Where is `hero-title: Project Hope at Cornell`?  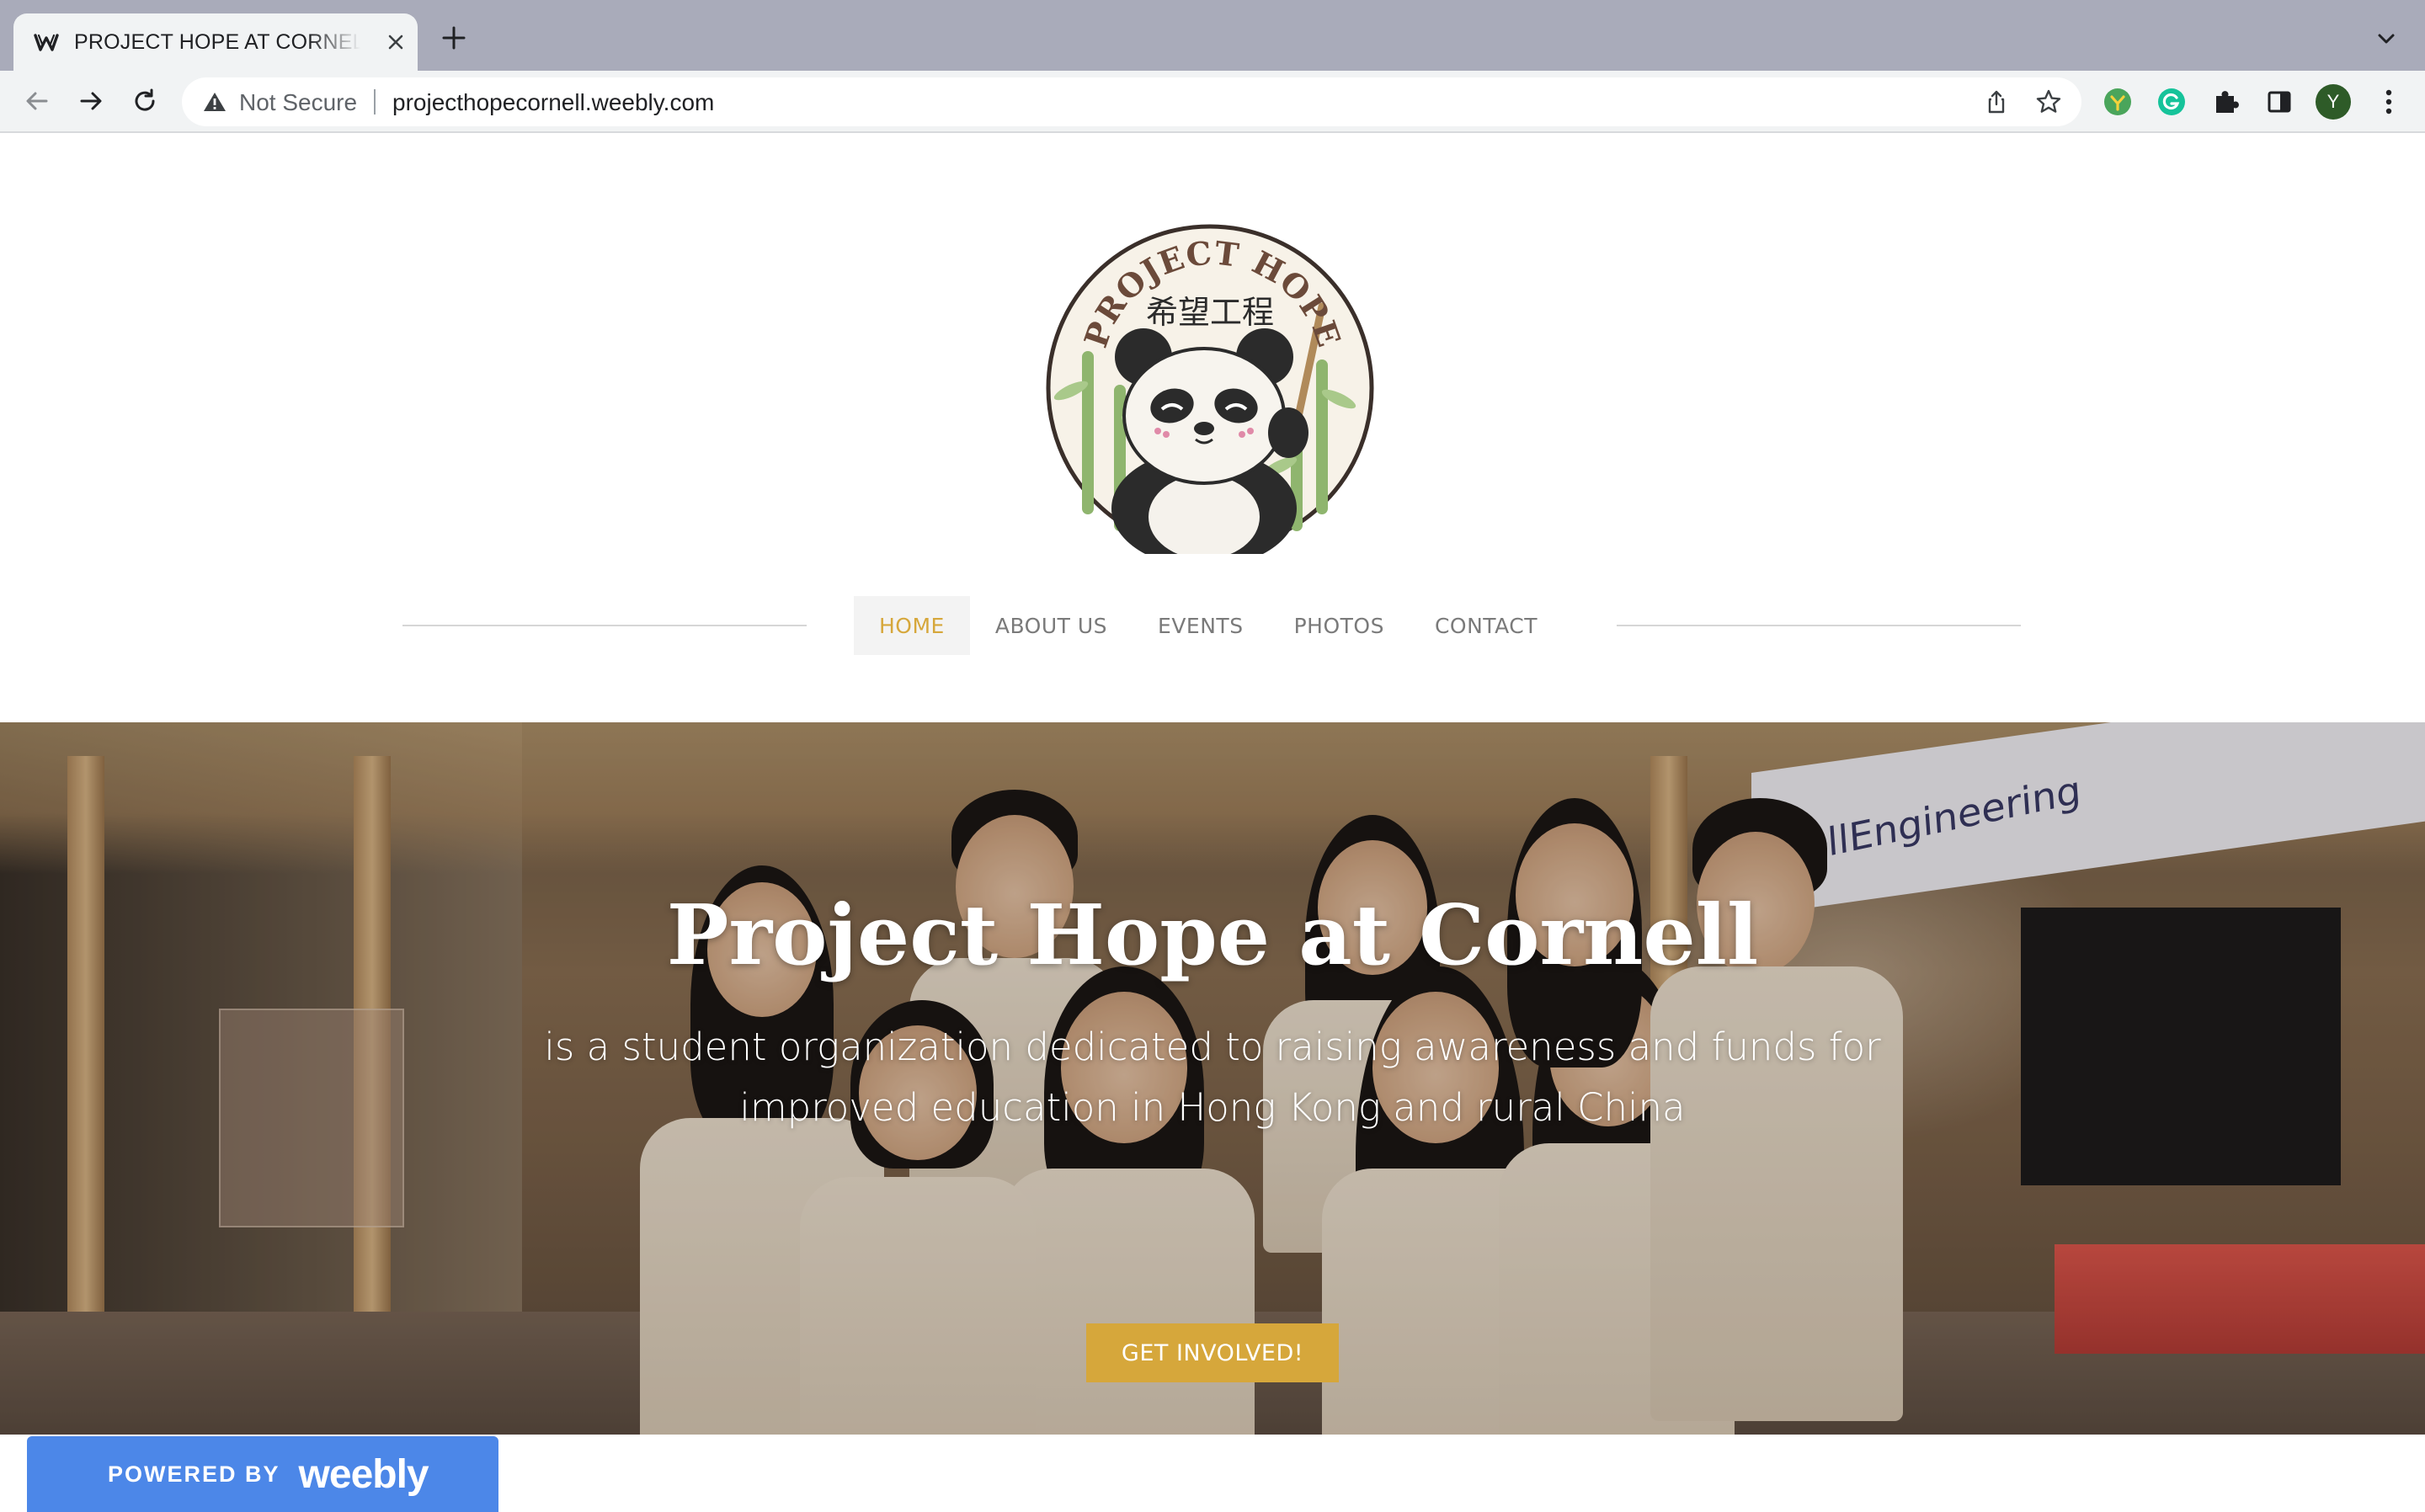
hero-title: Project Hope at Cornell is located at coordinates (1212, 936).